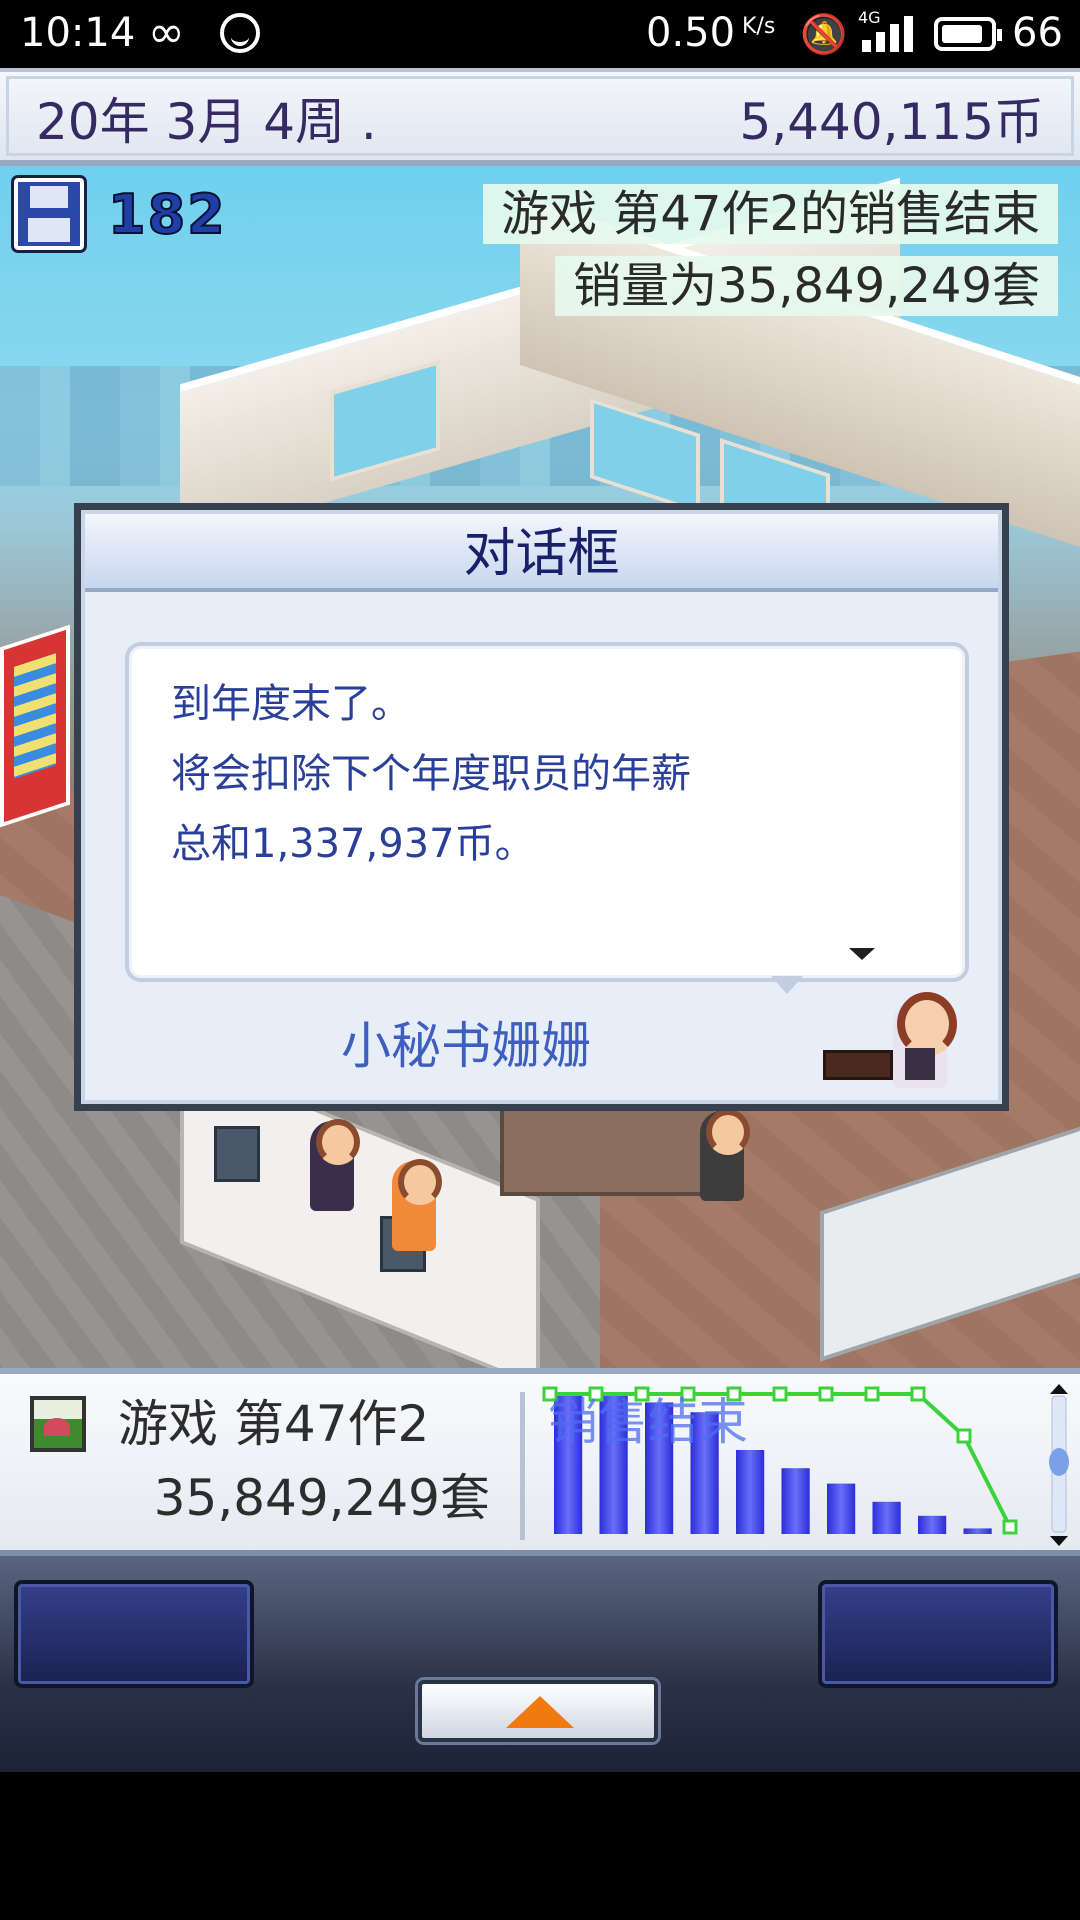 Image resolution: width=1080 pixels, height=1920 pixels. What do you see at coordinates (1037, 33) in the screenshot?
I see `battery-percent: 66` at bounding box center [1037, 33].